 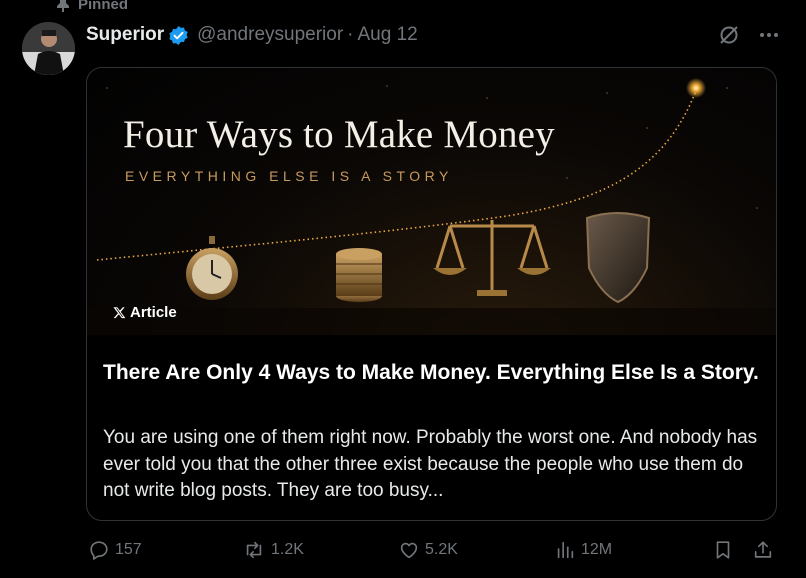 I want to click on views-count: 12M, so click(x=597, y=549).